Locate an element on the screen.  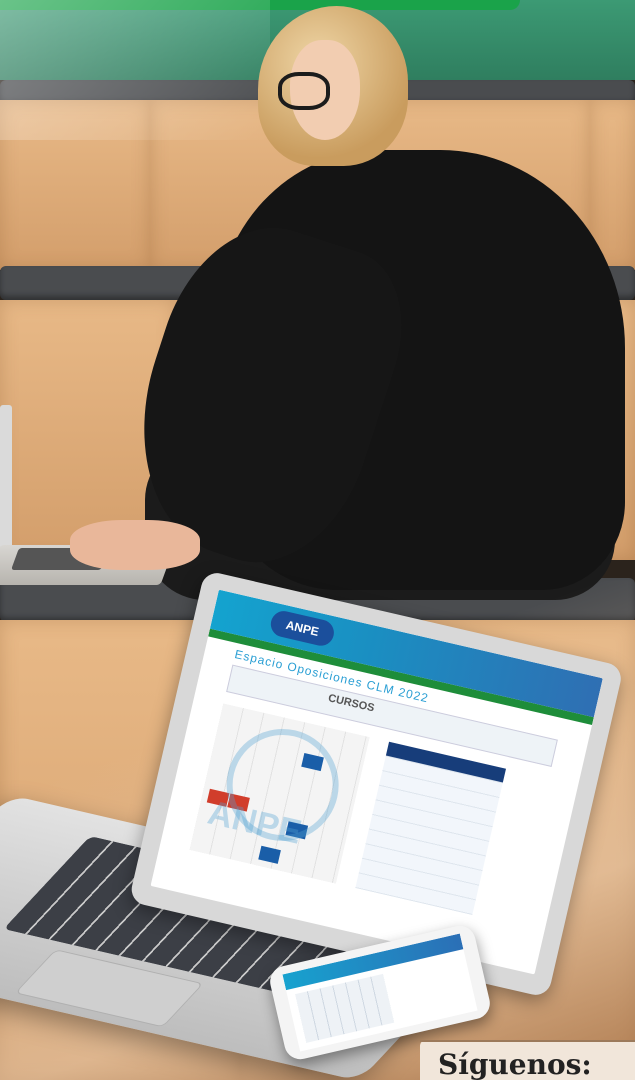
glasses-icon is located at coordinates (304, 91).